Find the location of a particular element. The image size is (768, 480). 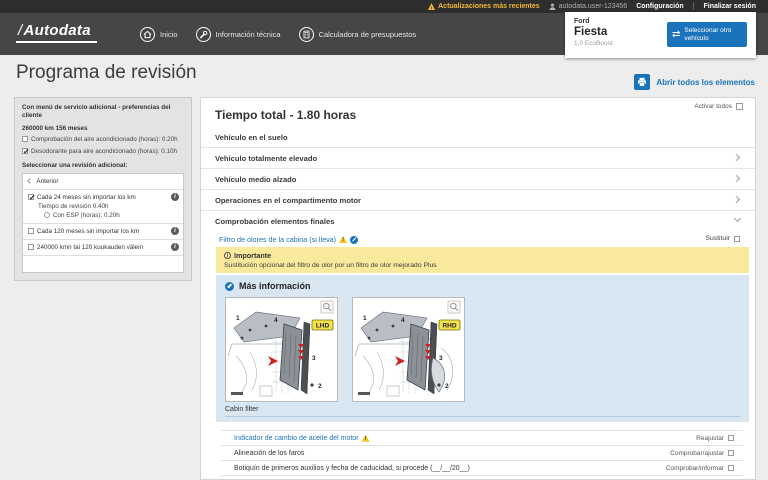

wrench-icon is located at coordinates (203, 34).